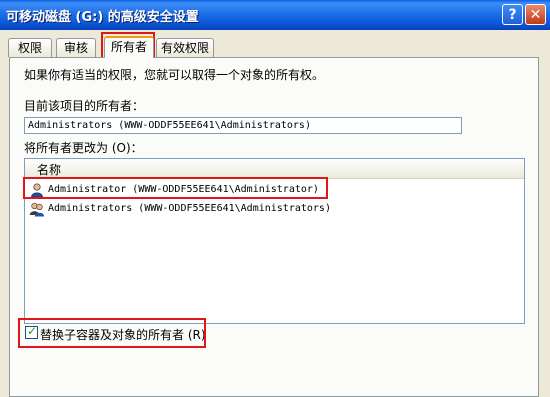 The width and height of the screenshot is (550, 397). What do you see at coordinates (83, 148) in the screenshot?
I see `change-owner-label: 将所有者更改为 (O)：` at bounding box center [83, 148].